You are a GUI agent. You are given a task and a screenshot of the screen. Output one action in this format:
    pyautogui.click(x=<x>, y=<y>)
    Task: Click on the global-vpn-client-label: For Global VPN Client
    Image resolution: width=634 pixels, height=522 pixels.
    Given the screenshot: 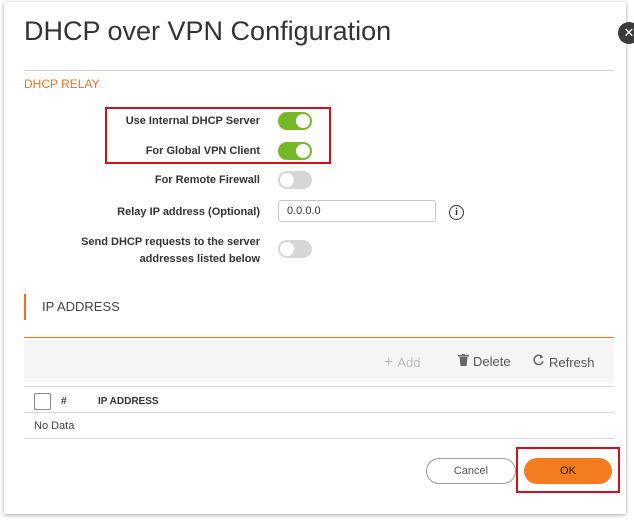 What is the action you would take?
    pyautogui.click(x=202, y=151)
    